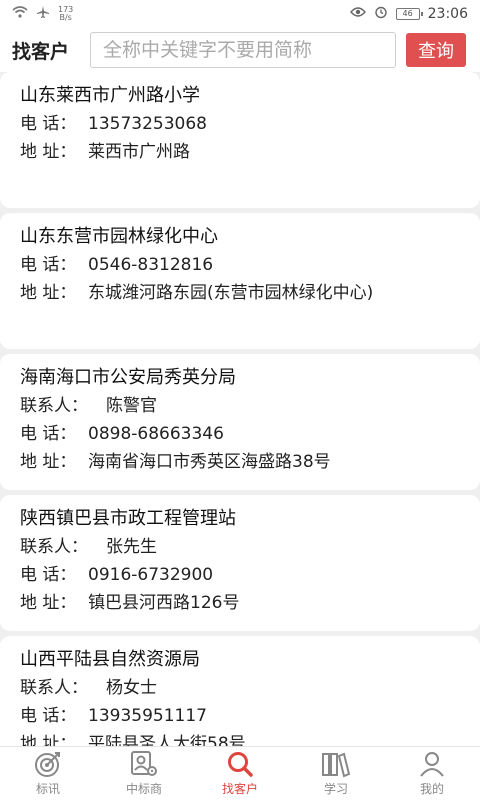 The image size is (480, 800). What do you see at coordinates (147, 124) in the screenshot?
I see `phone-value: 13573253068` at bounding box center [147, 124].